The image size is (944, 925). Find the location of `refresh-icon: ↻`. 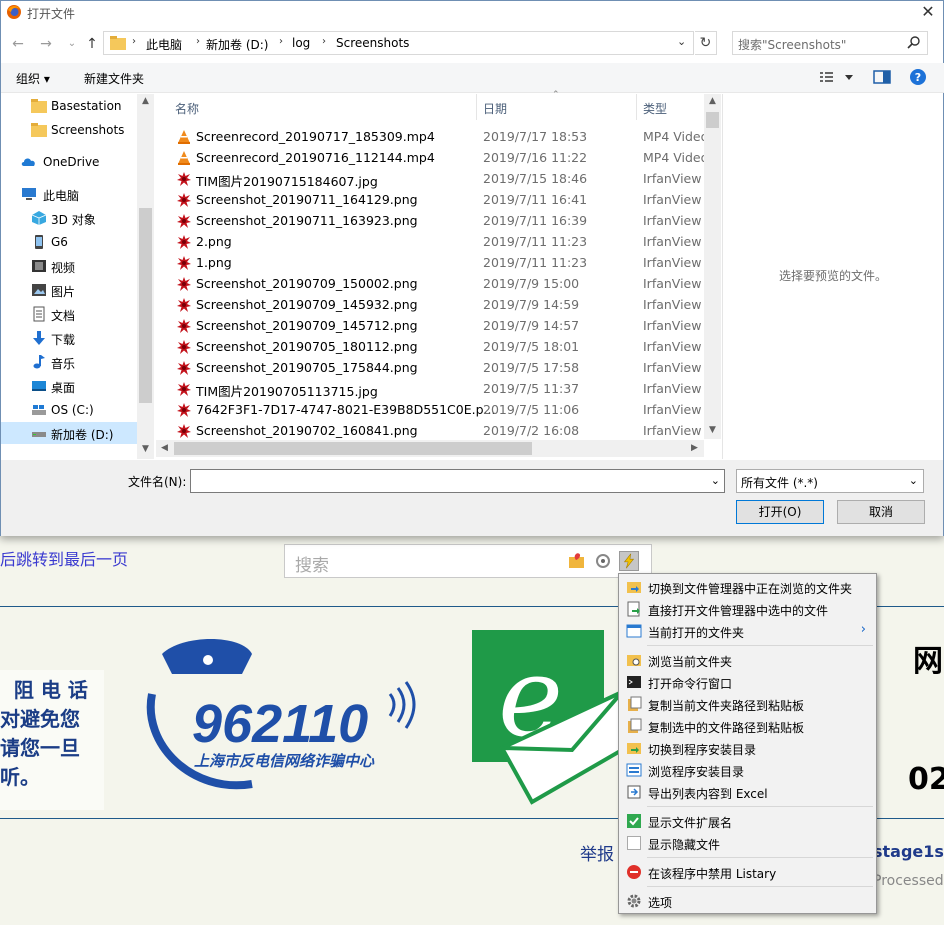

refresh-icon: ↻ is located at coordinates (706, 43).